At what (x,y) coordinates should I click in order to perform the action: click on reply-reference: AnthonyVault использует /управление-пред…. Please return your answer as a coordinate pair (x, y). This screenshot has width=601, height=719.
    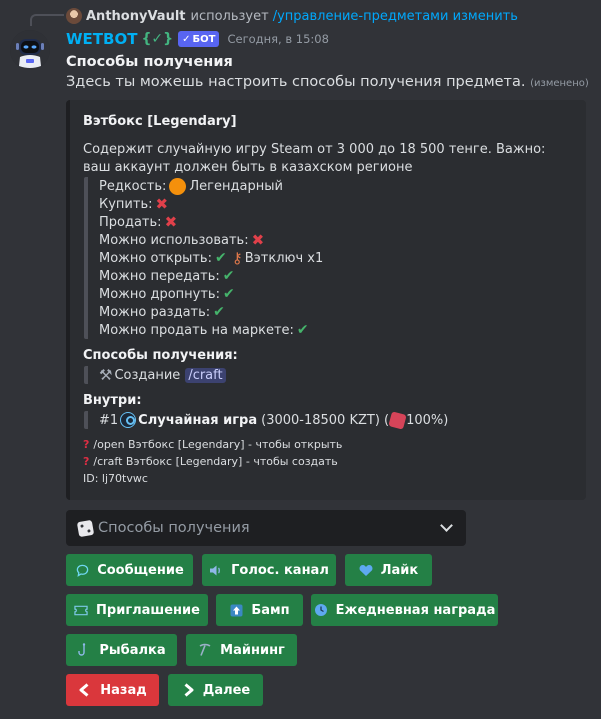
    Looking at the image, I should click on (292, 16).